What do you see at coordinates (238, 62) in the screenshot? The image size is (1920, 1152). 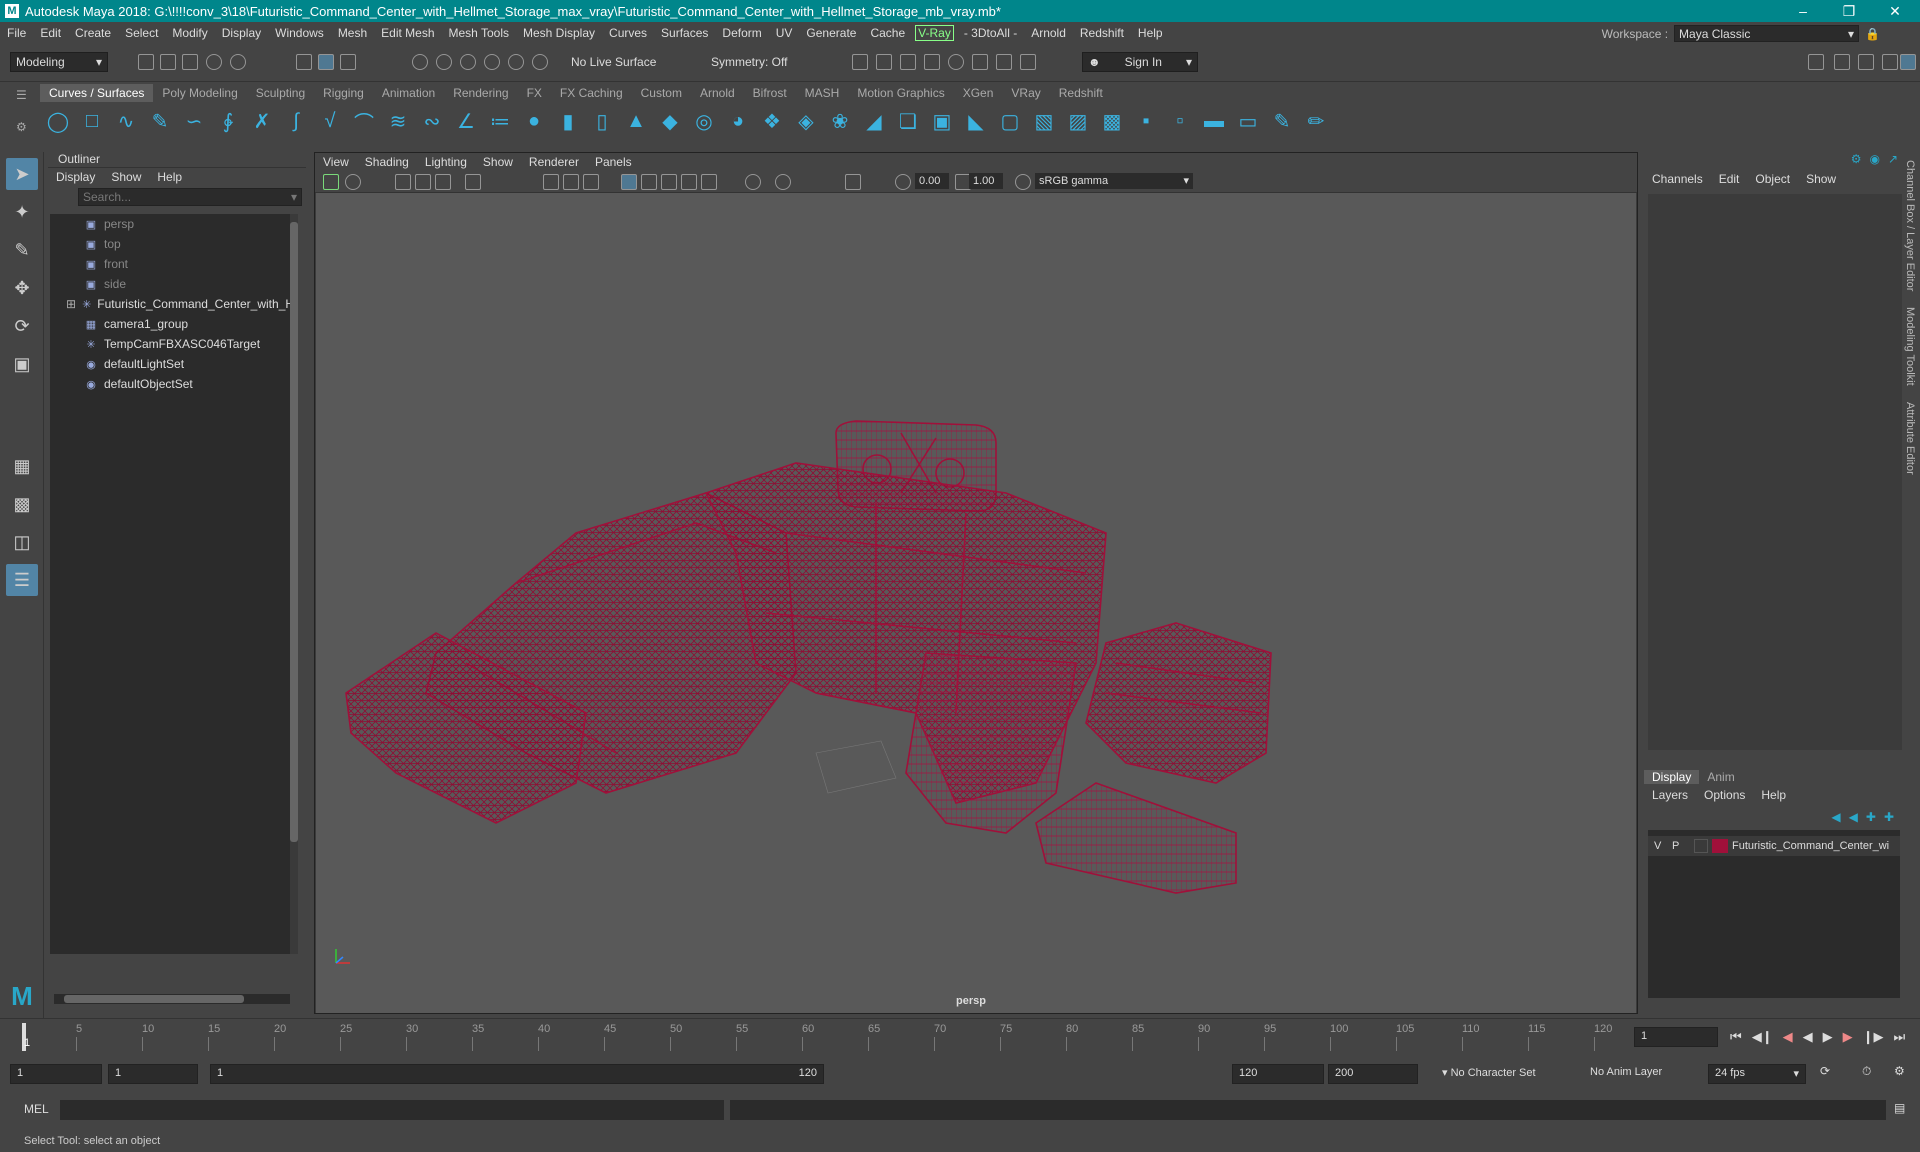 I see `redo-icon` at bounding box center [238, 62].